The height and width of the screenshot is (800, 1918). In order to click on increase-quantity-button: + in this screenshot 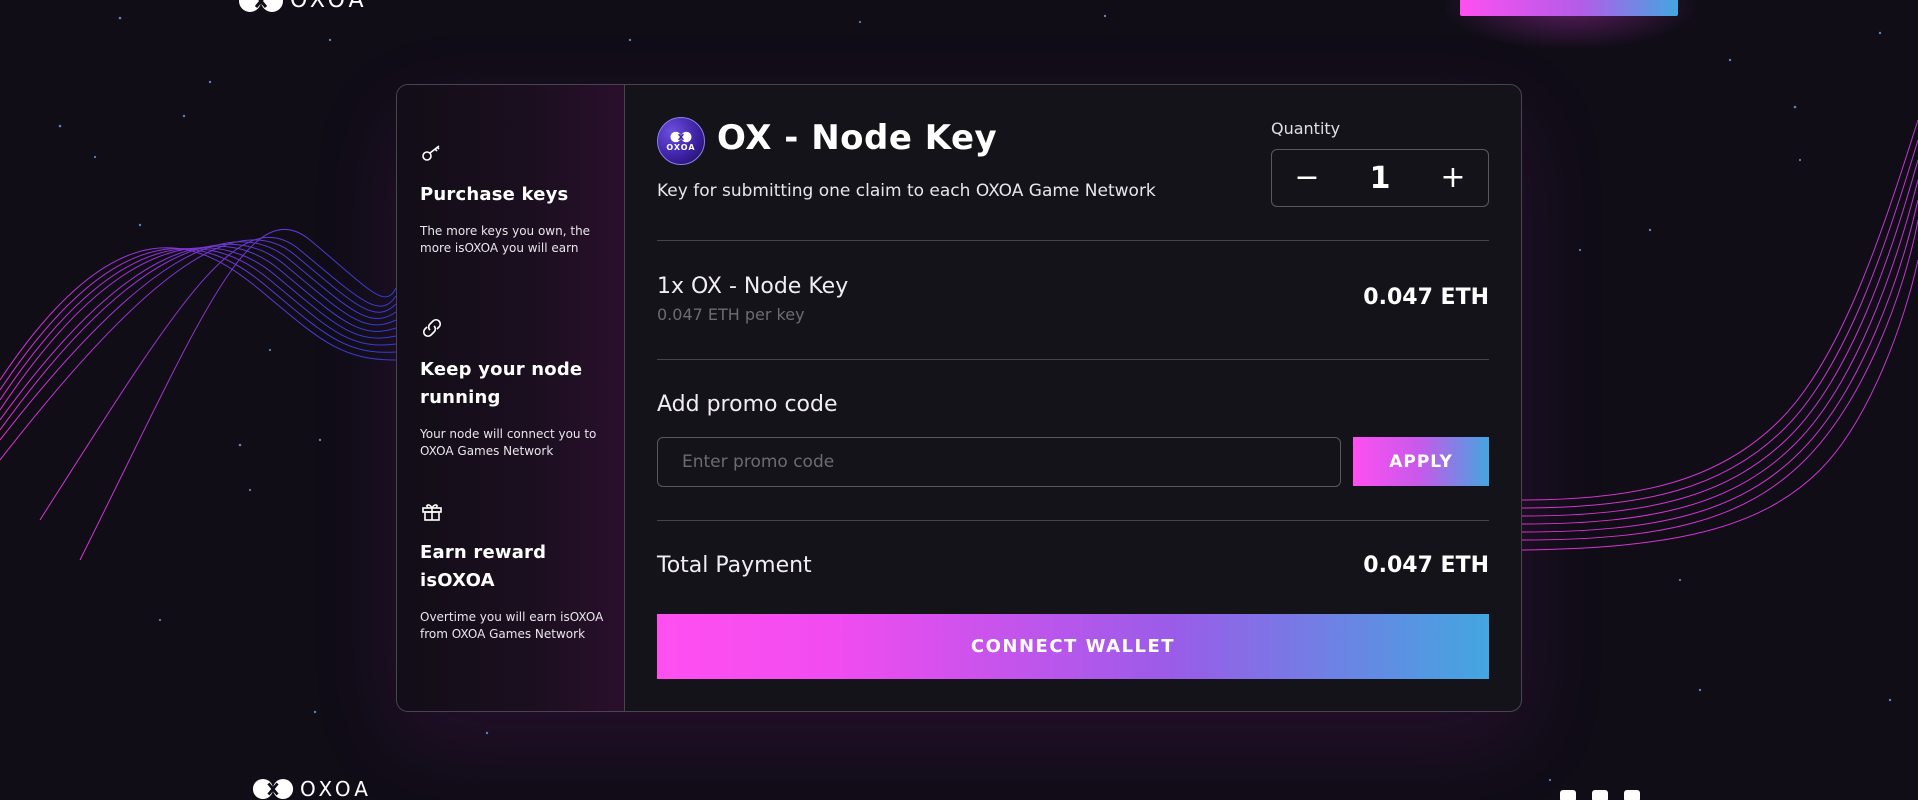, I will do `click(1453, 178)`.